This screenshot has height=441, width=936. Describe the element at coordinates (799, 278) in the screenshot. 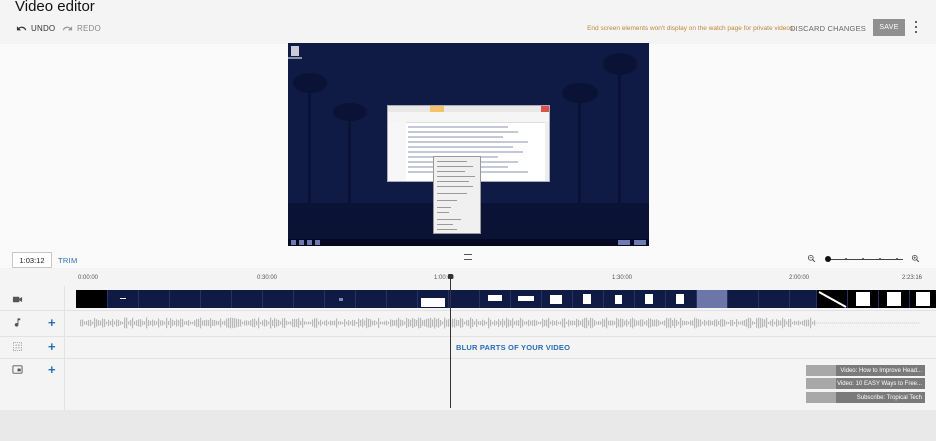

I see `ruler-tick-label: 2:00:00` at that location.